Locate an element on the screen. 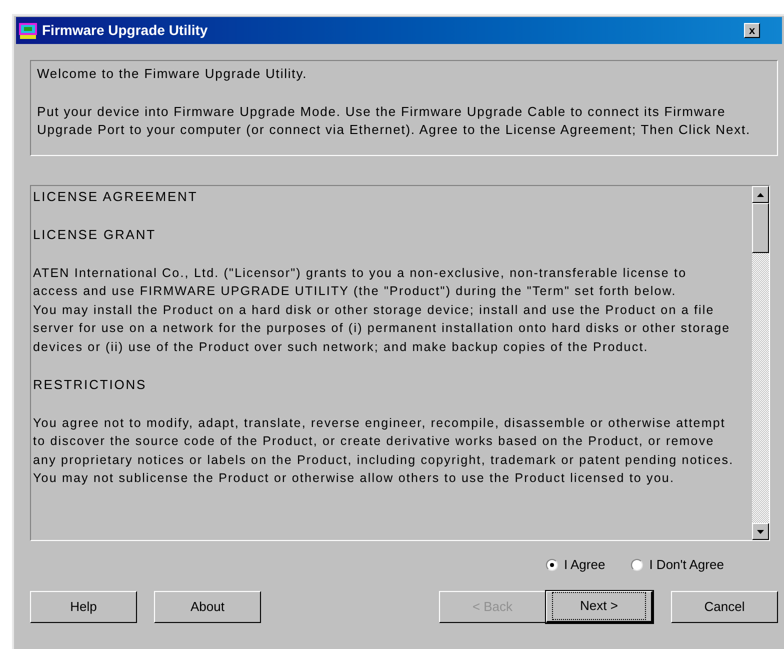  app-icon is located at coordinates (28, 30).